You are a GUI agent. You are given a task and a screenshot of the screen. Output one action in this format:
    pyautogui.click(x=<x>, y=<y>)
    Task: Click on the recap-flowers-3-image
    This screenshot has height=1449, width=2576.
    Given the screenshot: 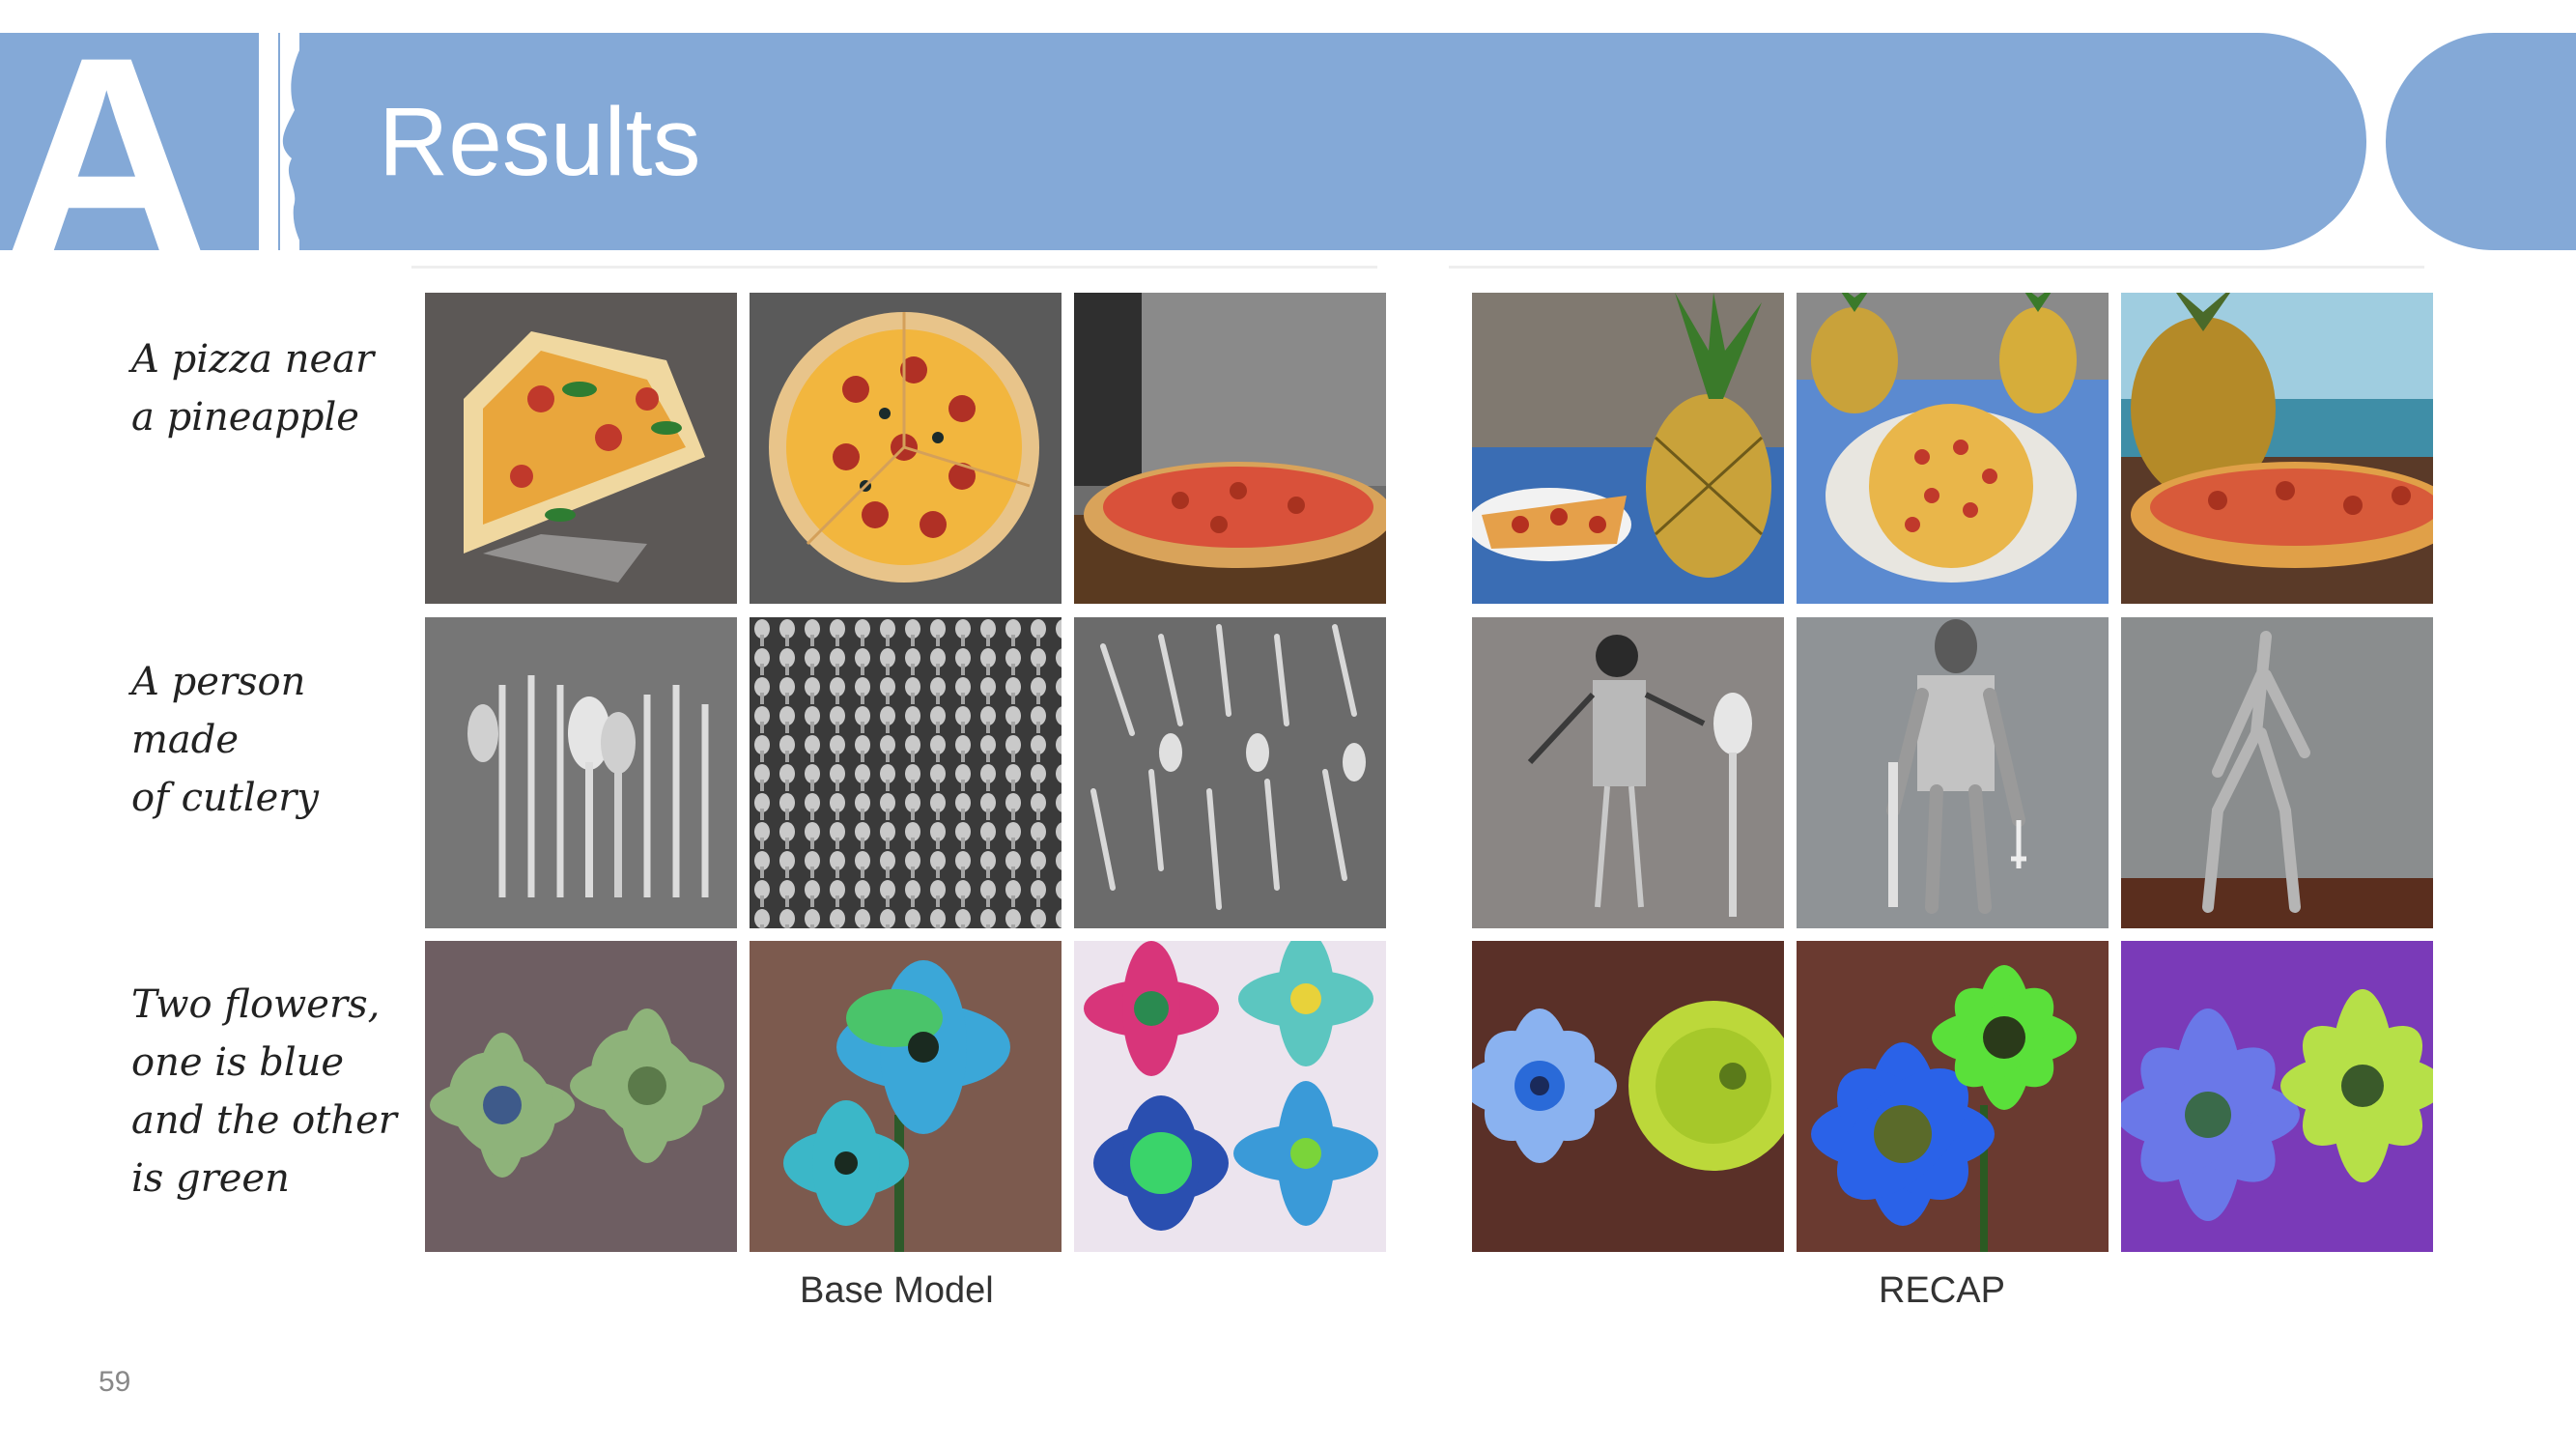 What is the action you would take?
    pyautogui.click(x=2277, y=1096)
    